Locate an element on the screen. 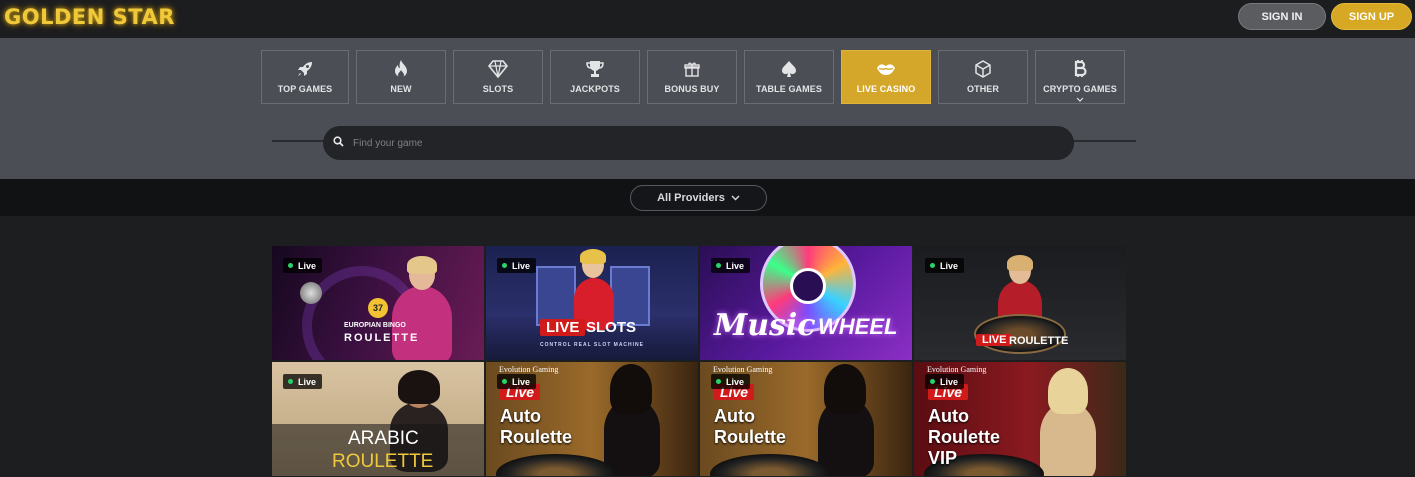 The image size is (1415, 477). game-tile-live-roulette: LIVE ROULETTE Live is located at coordinates (1020, 303).